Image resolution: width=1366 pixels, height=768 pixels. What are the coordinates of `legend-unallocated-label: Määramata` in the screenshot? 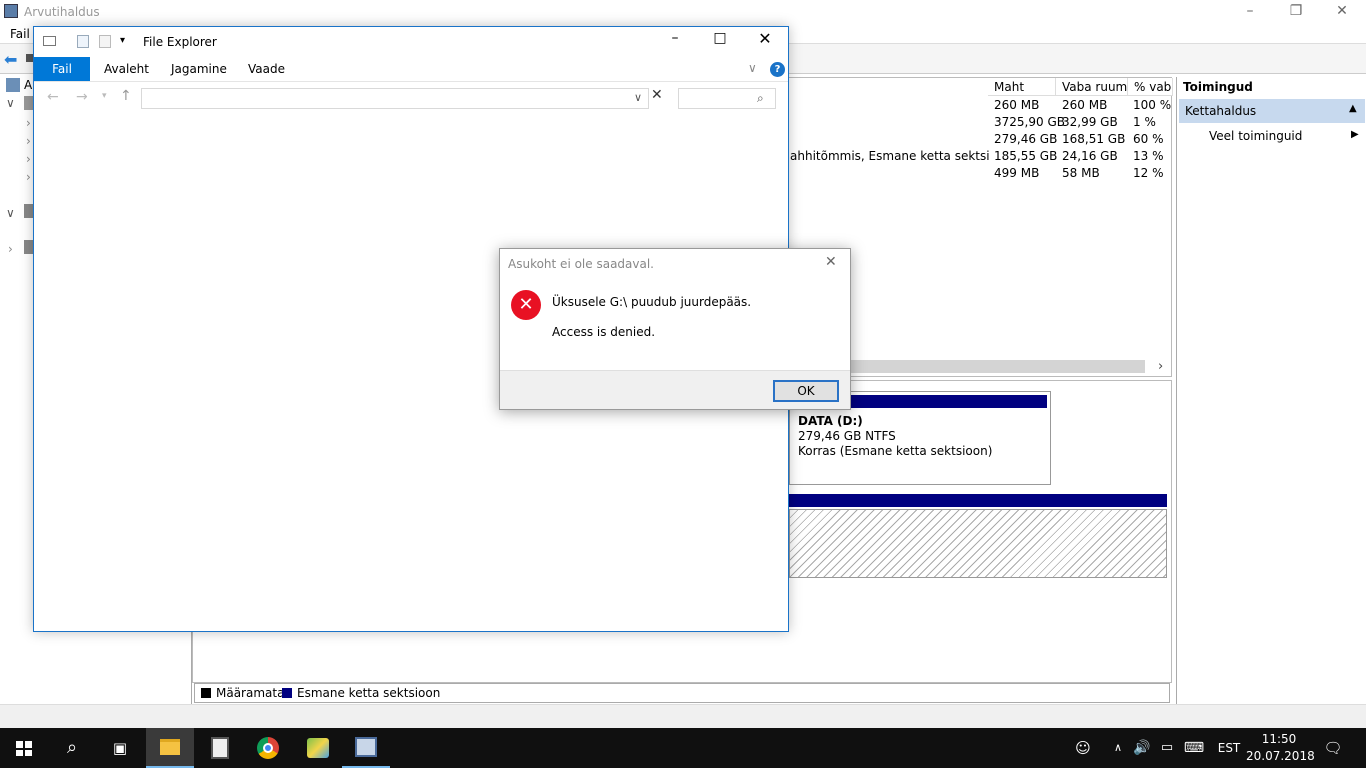 It's located at (250, 693).